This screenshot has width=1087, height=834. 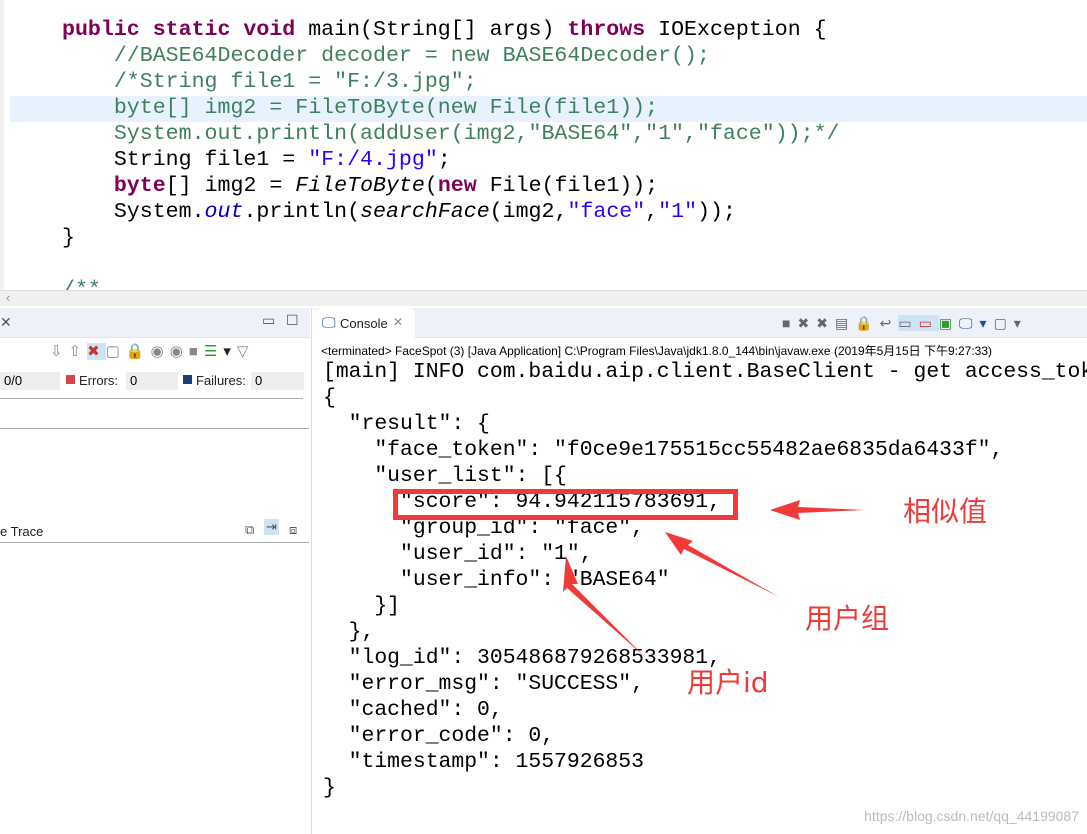 What do you see at coordinates (722, 564) in the screenshot?
I see `arrow-to-group` at bounding box center [722, 564].